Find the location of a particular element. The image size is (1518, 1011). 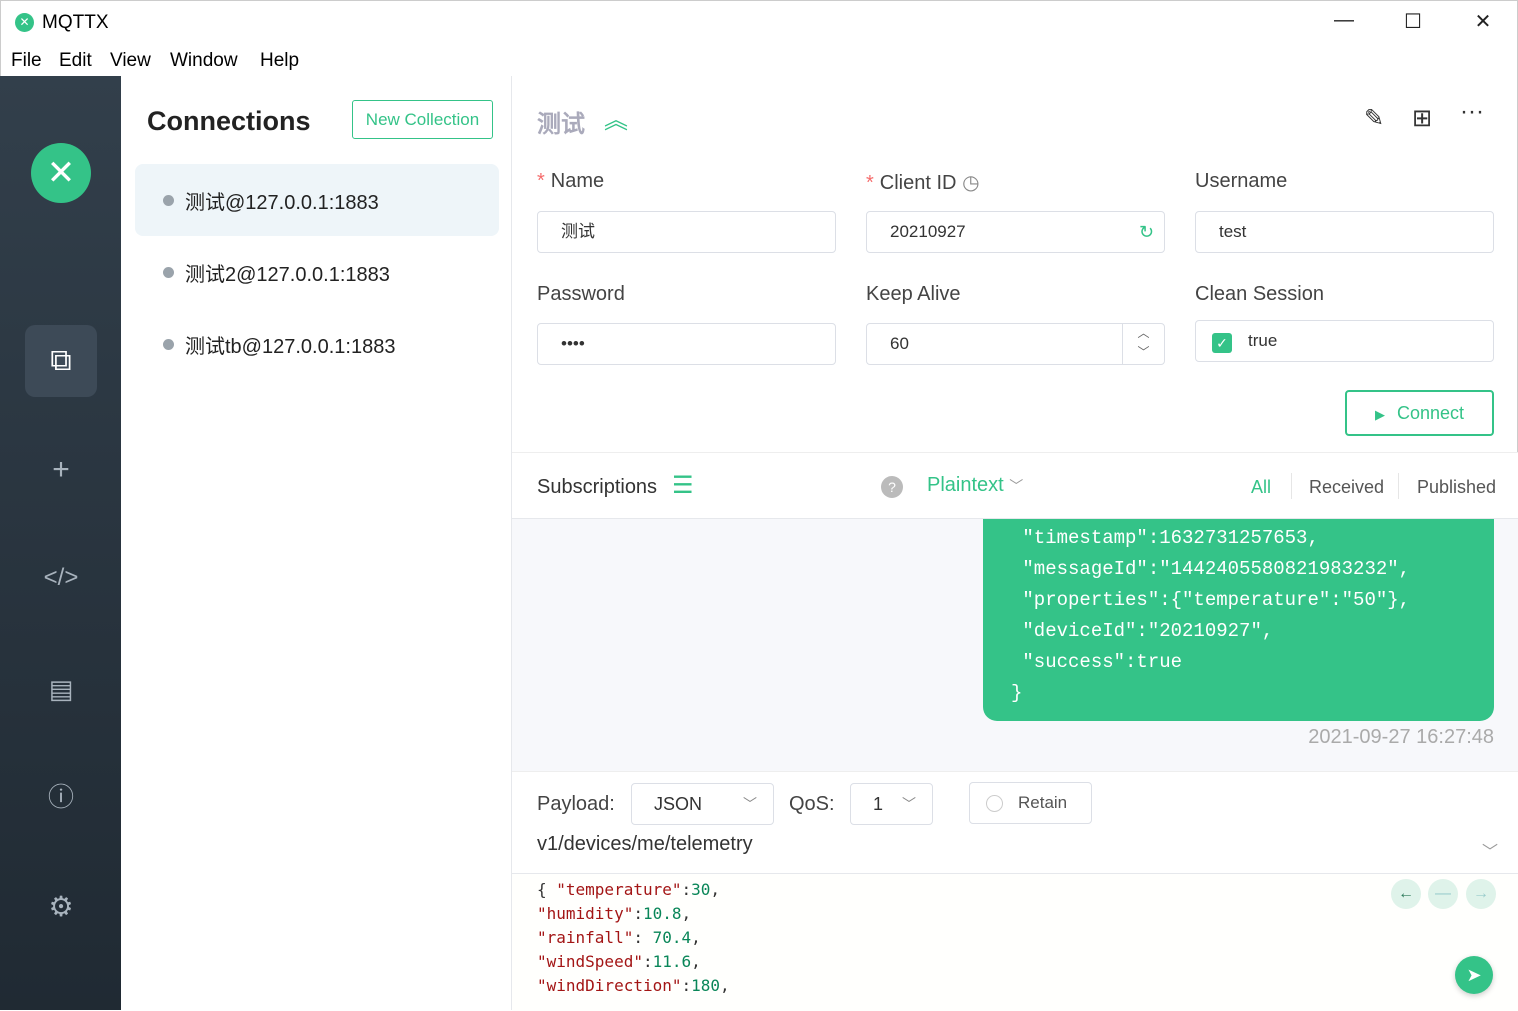

new-window-icon: ⊞ is located at coordinates (1422, 118).